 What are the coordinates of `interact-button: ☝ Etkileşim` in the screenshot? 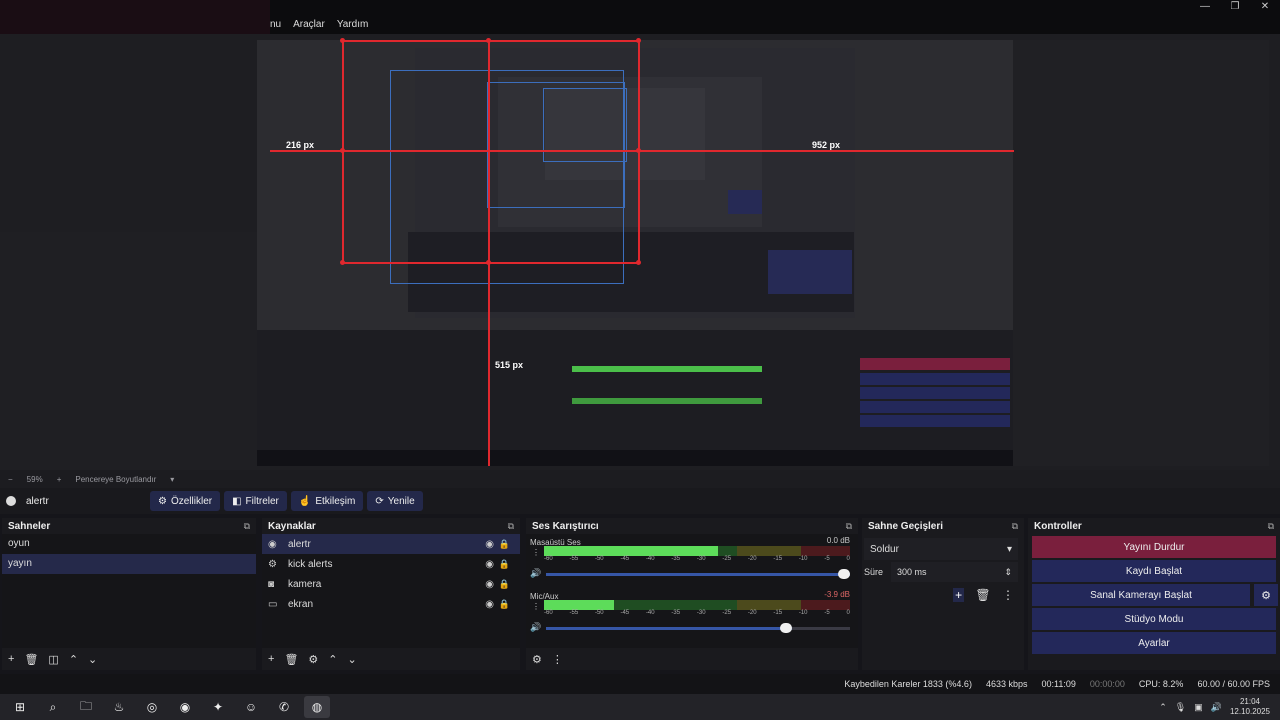 It's located at (327, 501).